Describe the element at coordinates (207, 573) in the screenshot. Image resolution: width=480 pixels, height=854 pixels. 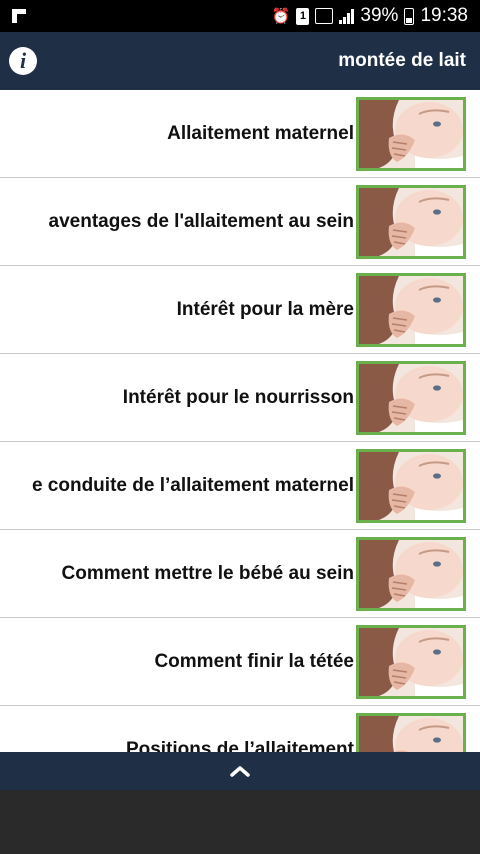
I see `list-item-label: Comment mettre le bébé au sein` at that location.